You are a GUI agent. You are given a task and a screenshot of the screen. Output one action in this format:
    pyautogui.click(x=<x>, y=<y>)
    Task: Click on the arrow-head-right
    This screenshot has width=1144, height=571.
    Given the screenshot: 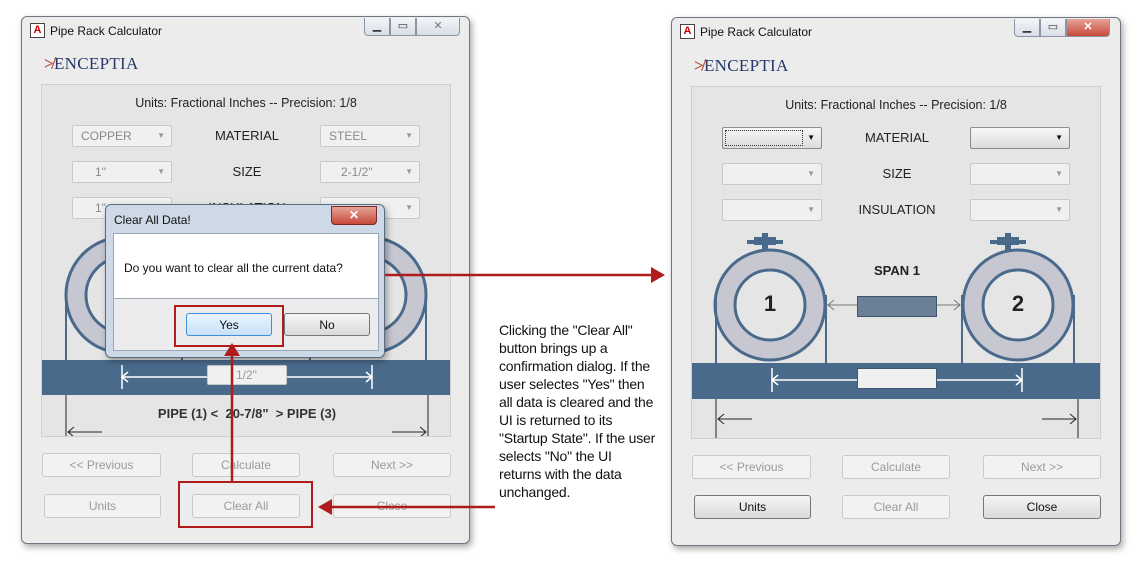 What is the action you would take?
    pyautogui.click(x=658, y=275)
    